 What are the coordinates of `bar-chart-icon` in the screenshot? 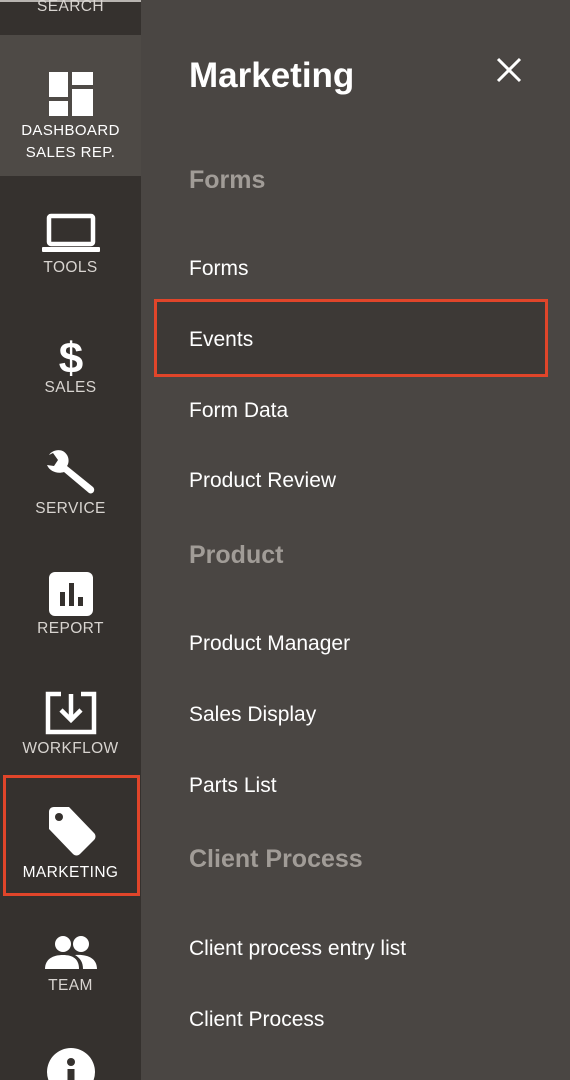 It's located at (70, 594).